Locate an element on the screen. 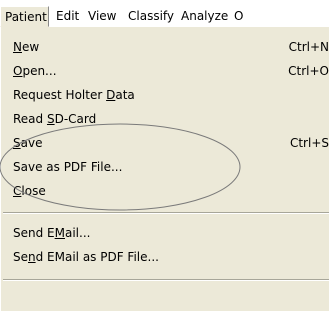 Image resolution: width=329 pixels, height=311 pixels. menu-item-new: New Ctrl+N is located at coordinates (165, 47).